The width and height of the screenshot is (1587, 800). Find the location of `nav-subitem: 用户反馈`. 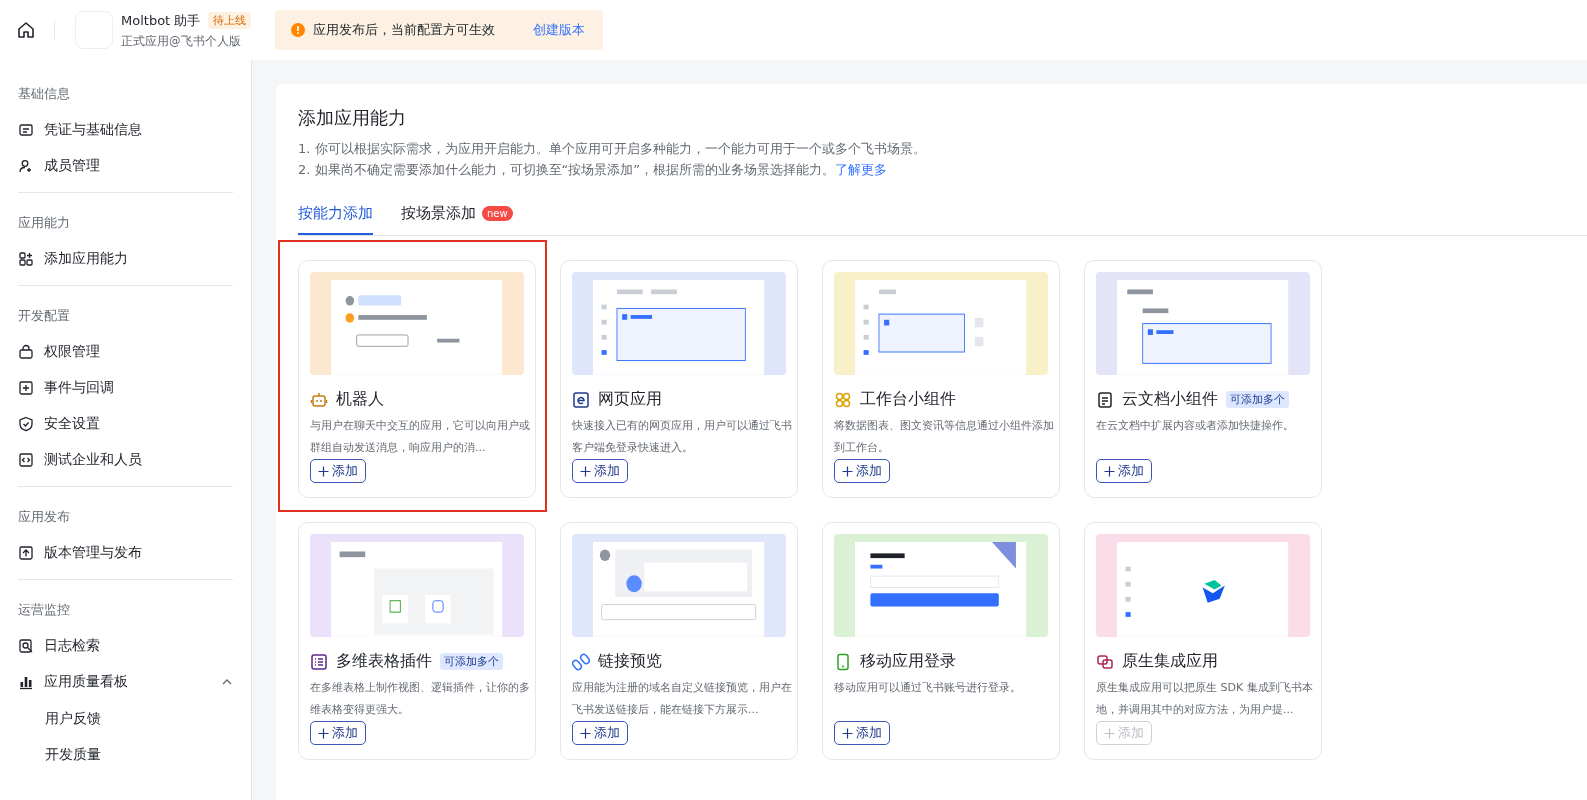

nav-subitem: 用户反馈 is located at coordinates (125, 718).